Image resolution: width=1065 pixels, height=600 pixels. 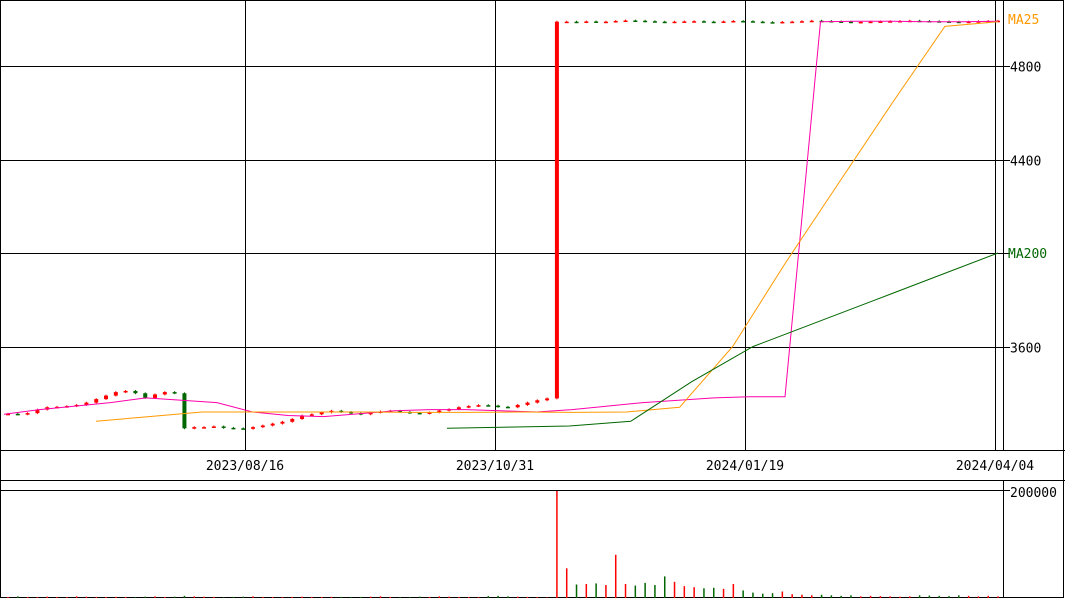 What do you see at coordinates (1025, 162) in the screenshot?
I see `price-tick-label: 4400` at bounding box center [1025, 162].